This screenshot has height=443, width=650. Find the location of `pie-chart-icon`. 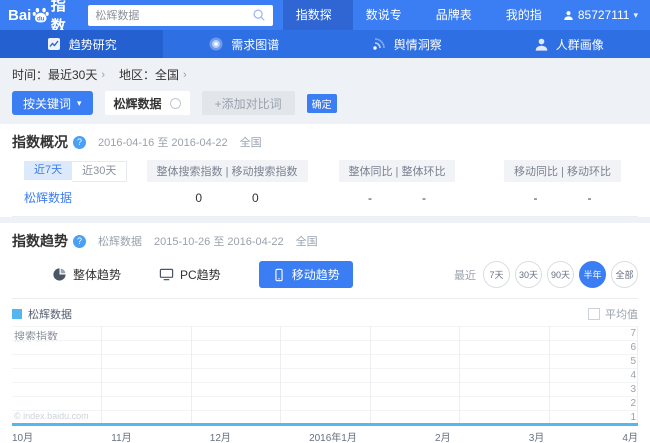

pie-chart-icon is located at coordinates (59, 274).